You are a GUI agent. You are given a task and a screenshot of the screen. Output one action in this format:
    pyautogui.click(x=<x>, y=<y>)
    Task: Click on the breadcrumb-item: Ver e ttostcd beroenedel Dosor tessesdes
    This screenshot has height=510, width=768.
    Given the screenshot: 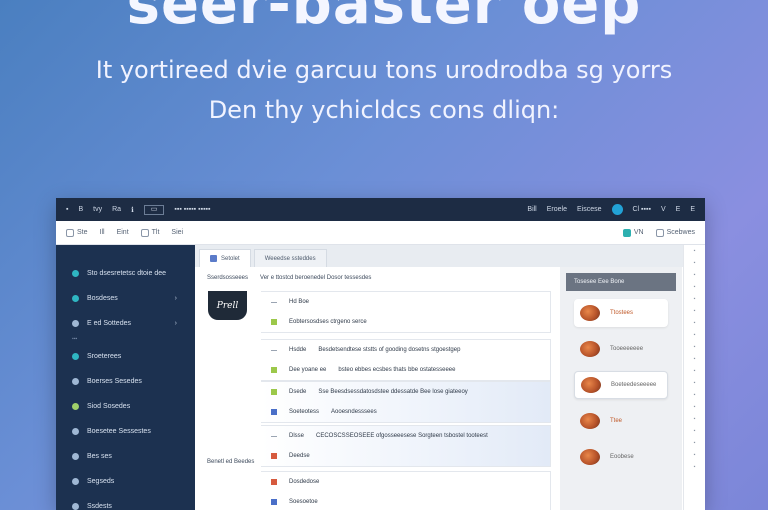 What is the action you would take?
    pyautogui.click(x=315, y=278)
    